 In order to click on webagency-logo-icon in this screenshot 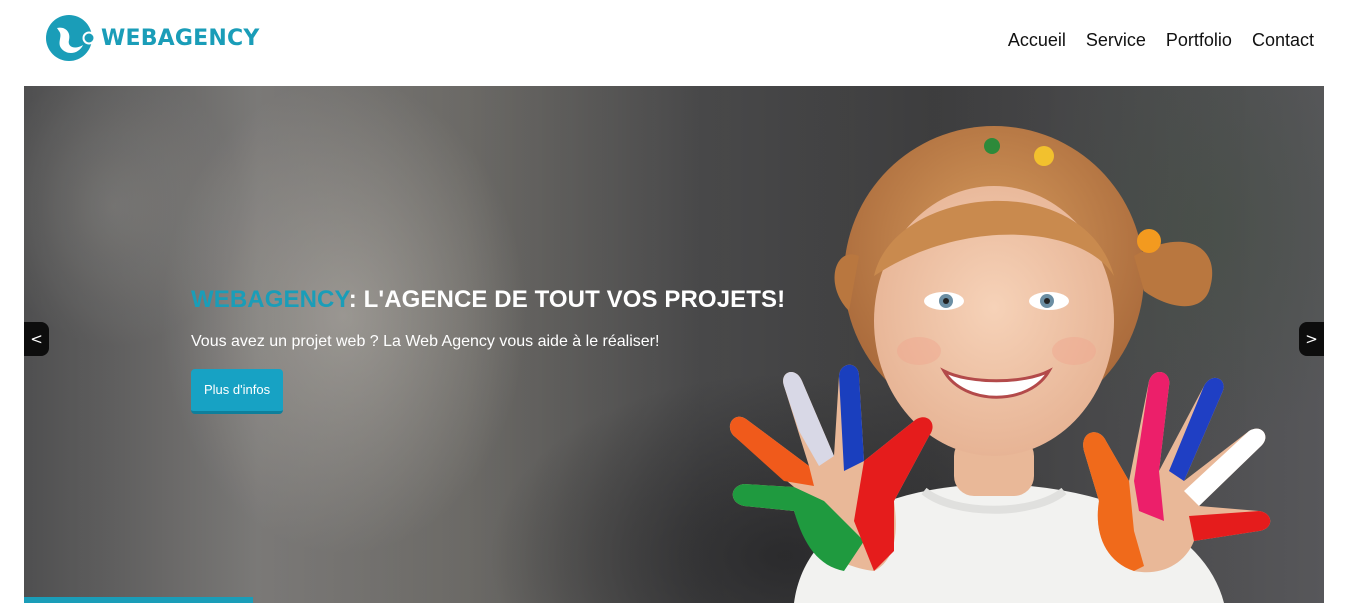, I will do `click(70, 38)`.